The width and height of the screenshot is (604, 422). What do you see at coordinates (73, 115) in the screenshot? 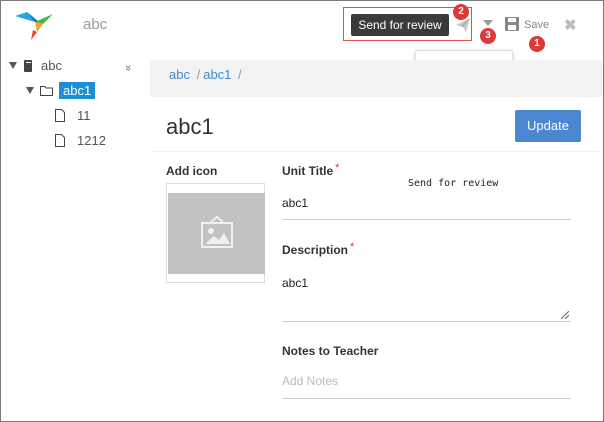
I see `tree-node-file: 11` at bounding box center [73, 115].